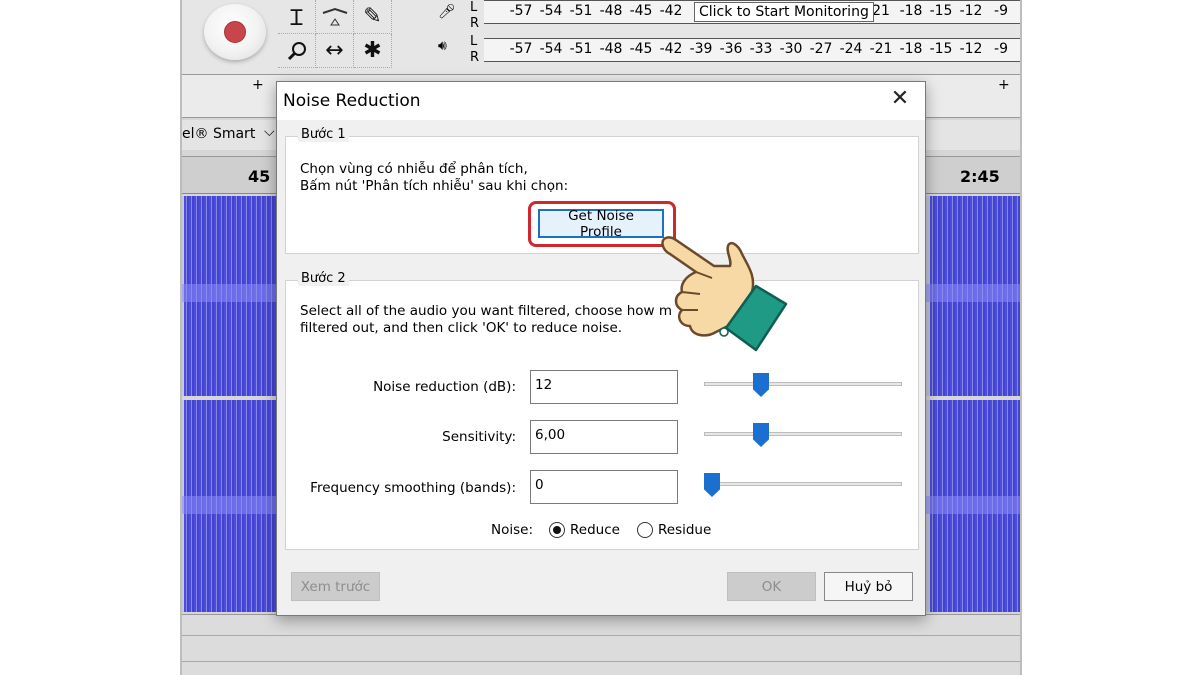  Describe the element at coordinates (701, 49) in the screenshot. I see `meter-tick-label: -39` at that location.